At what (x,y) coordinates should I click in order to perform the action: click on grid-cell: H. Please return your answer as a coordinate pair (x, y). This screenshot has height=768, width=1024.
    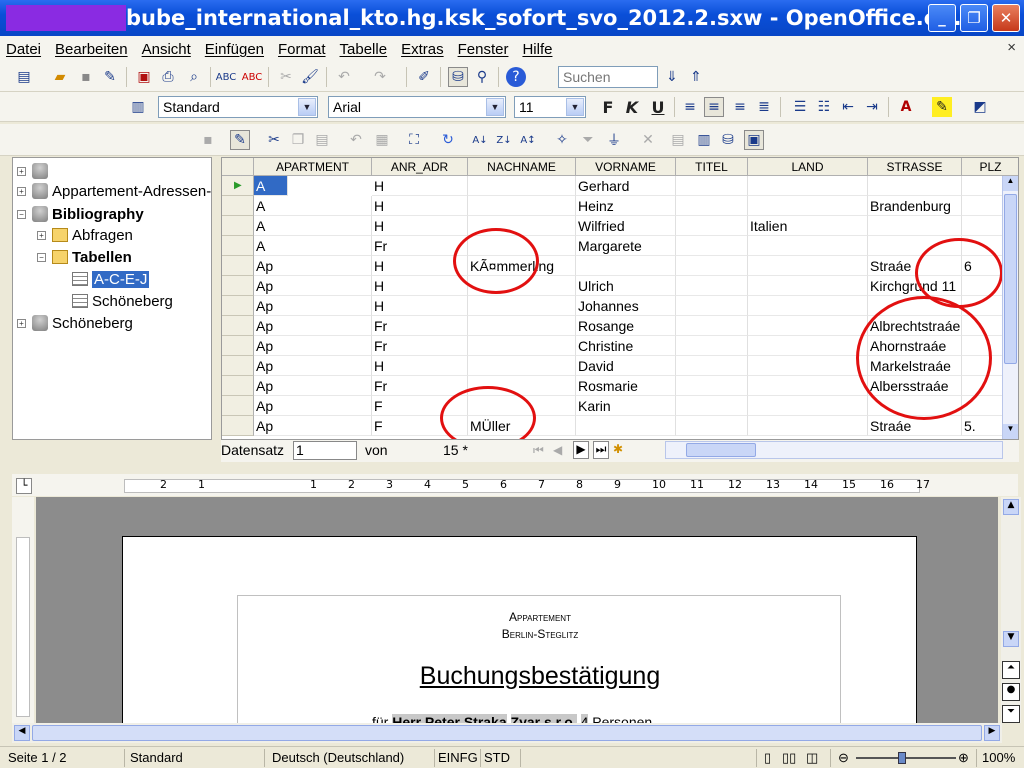
    Looking at the image, I should click on (420, 206).